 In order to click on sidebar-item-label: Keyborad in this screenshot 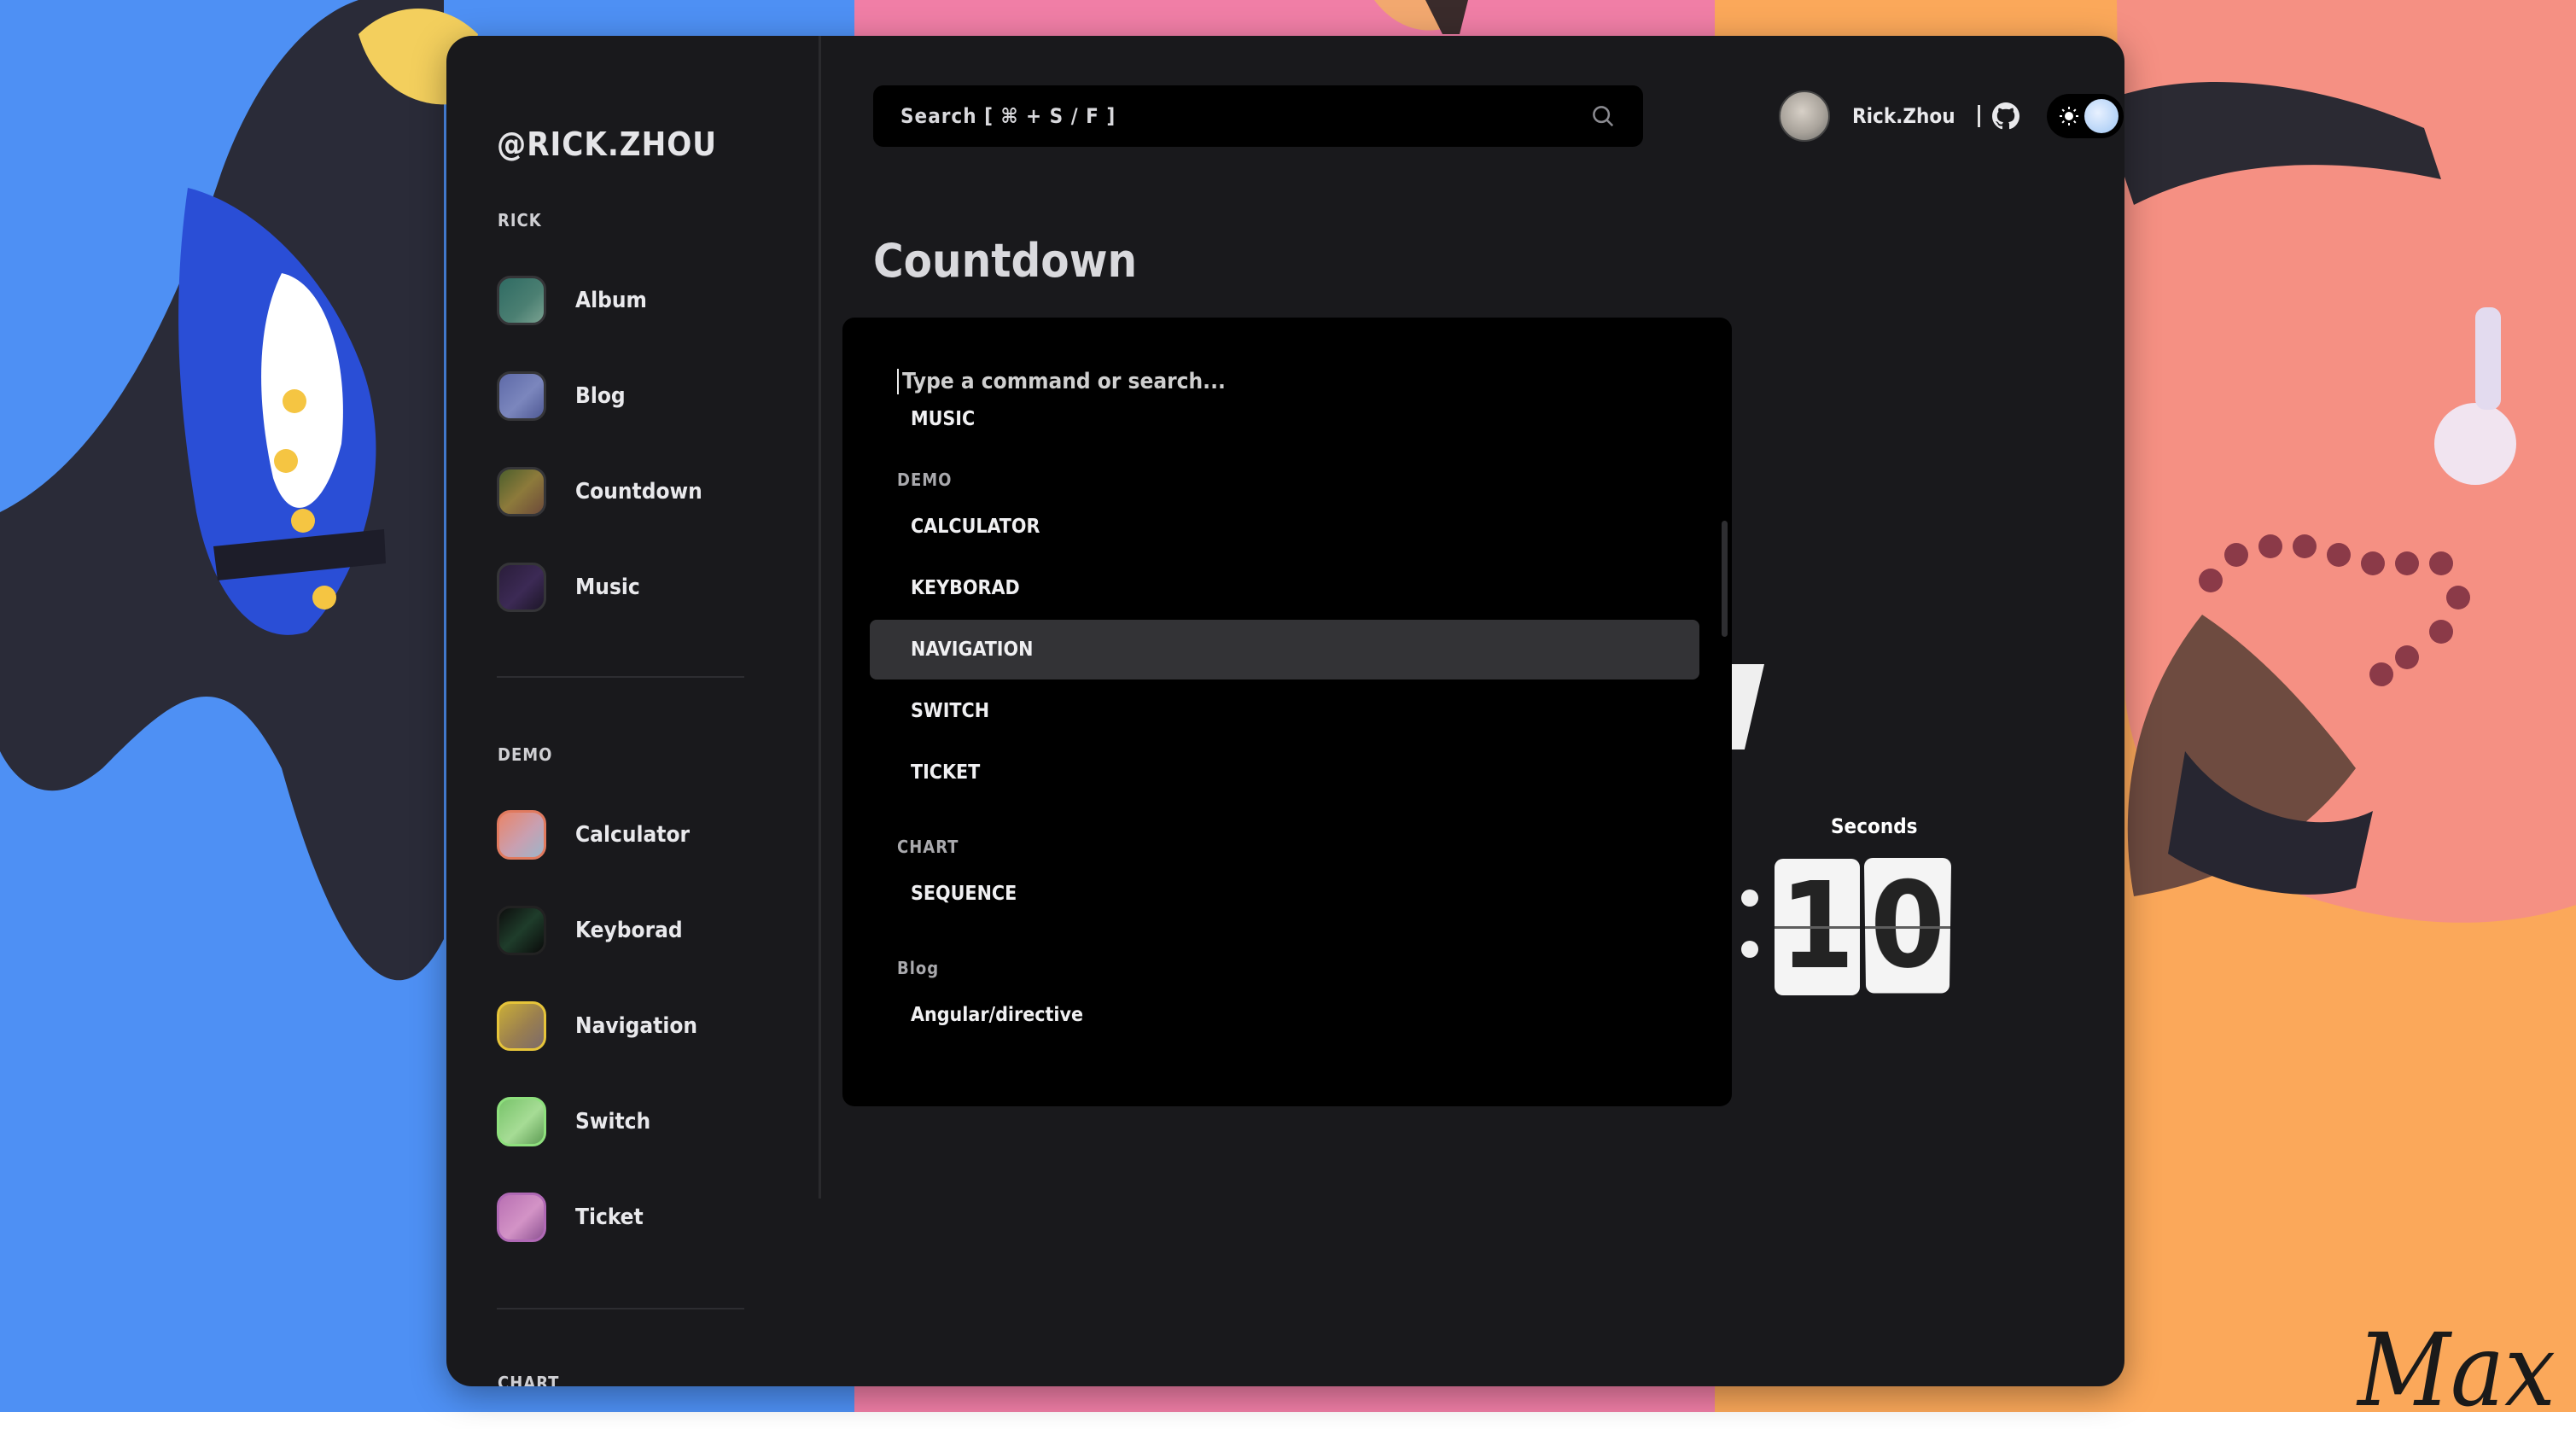, I will do `click(629, 930)`.